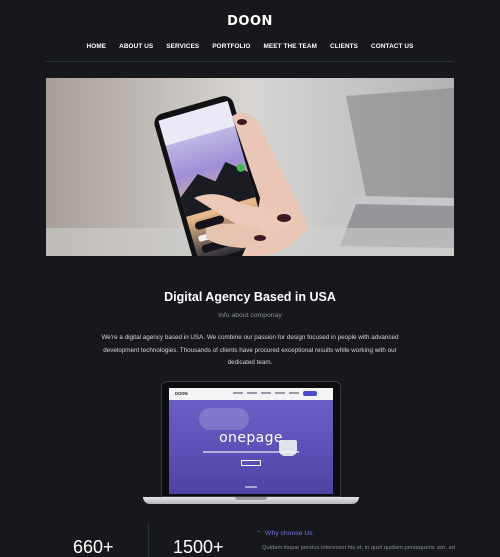 This screenshot has height=557, width=500. I want to click on laptop-lid: DOON onepage, so click(251, 439).